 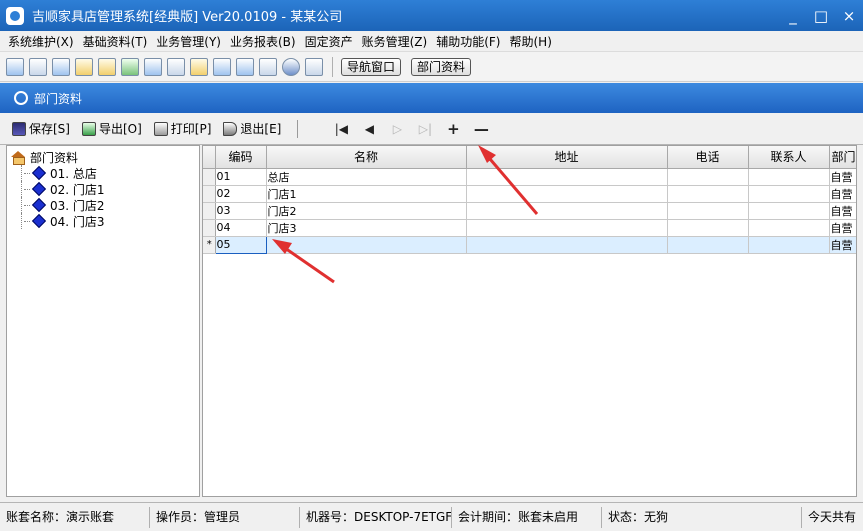 What do you see at coordinates (77, 205) in the screenshot?
I see `tree-item-label: 03. 门店2` at bounding box center [77, 205].